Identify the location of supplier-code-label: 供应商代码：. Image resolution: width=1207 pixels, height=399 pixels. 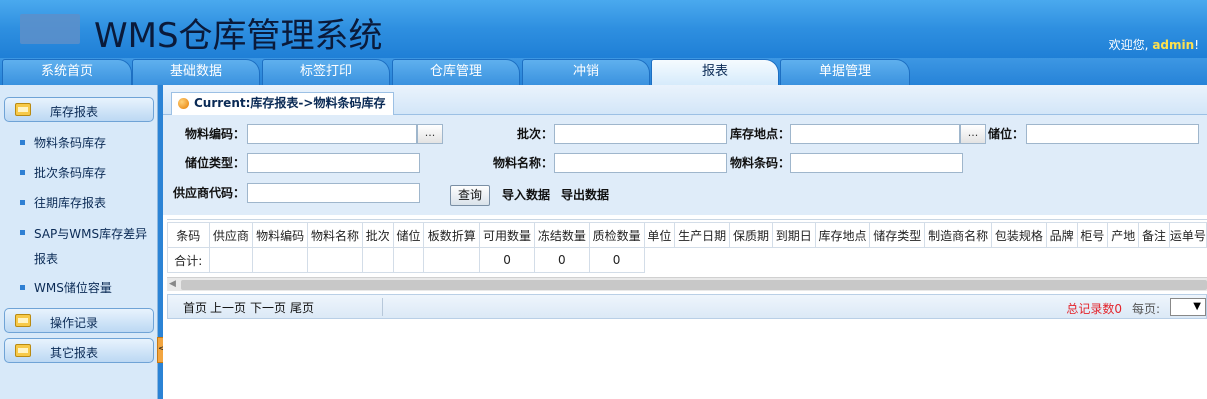
(208, 193).